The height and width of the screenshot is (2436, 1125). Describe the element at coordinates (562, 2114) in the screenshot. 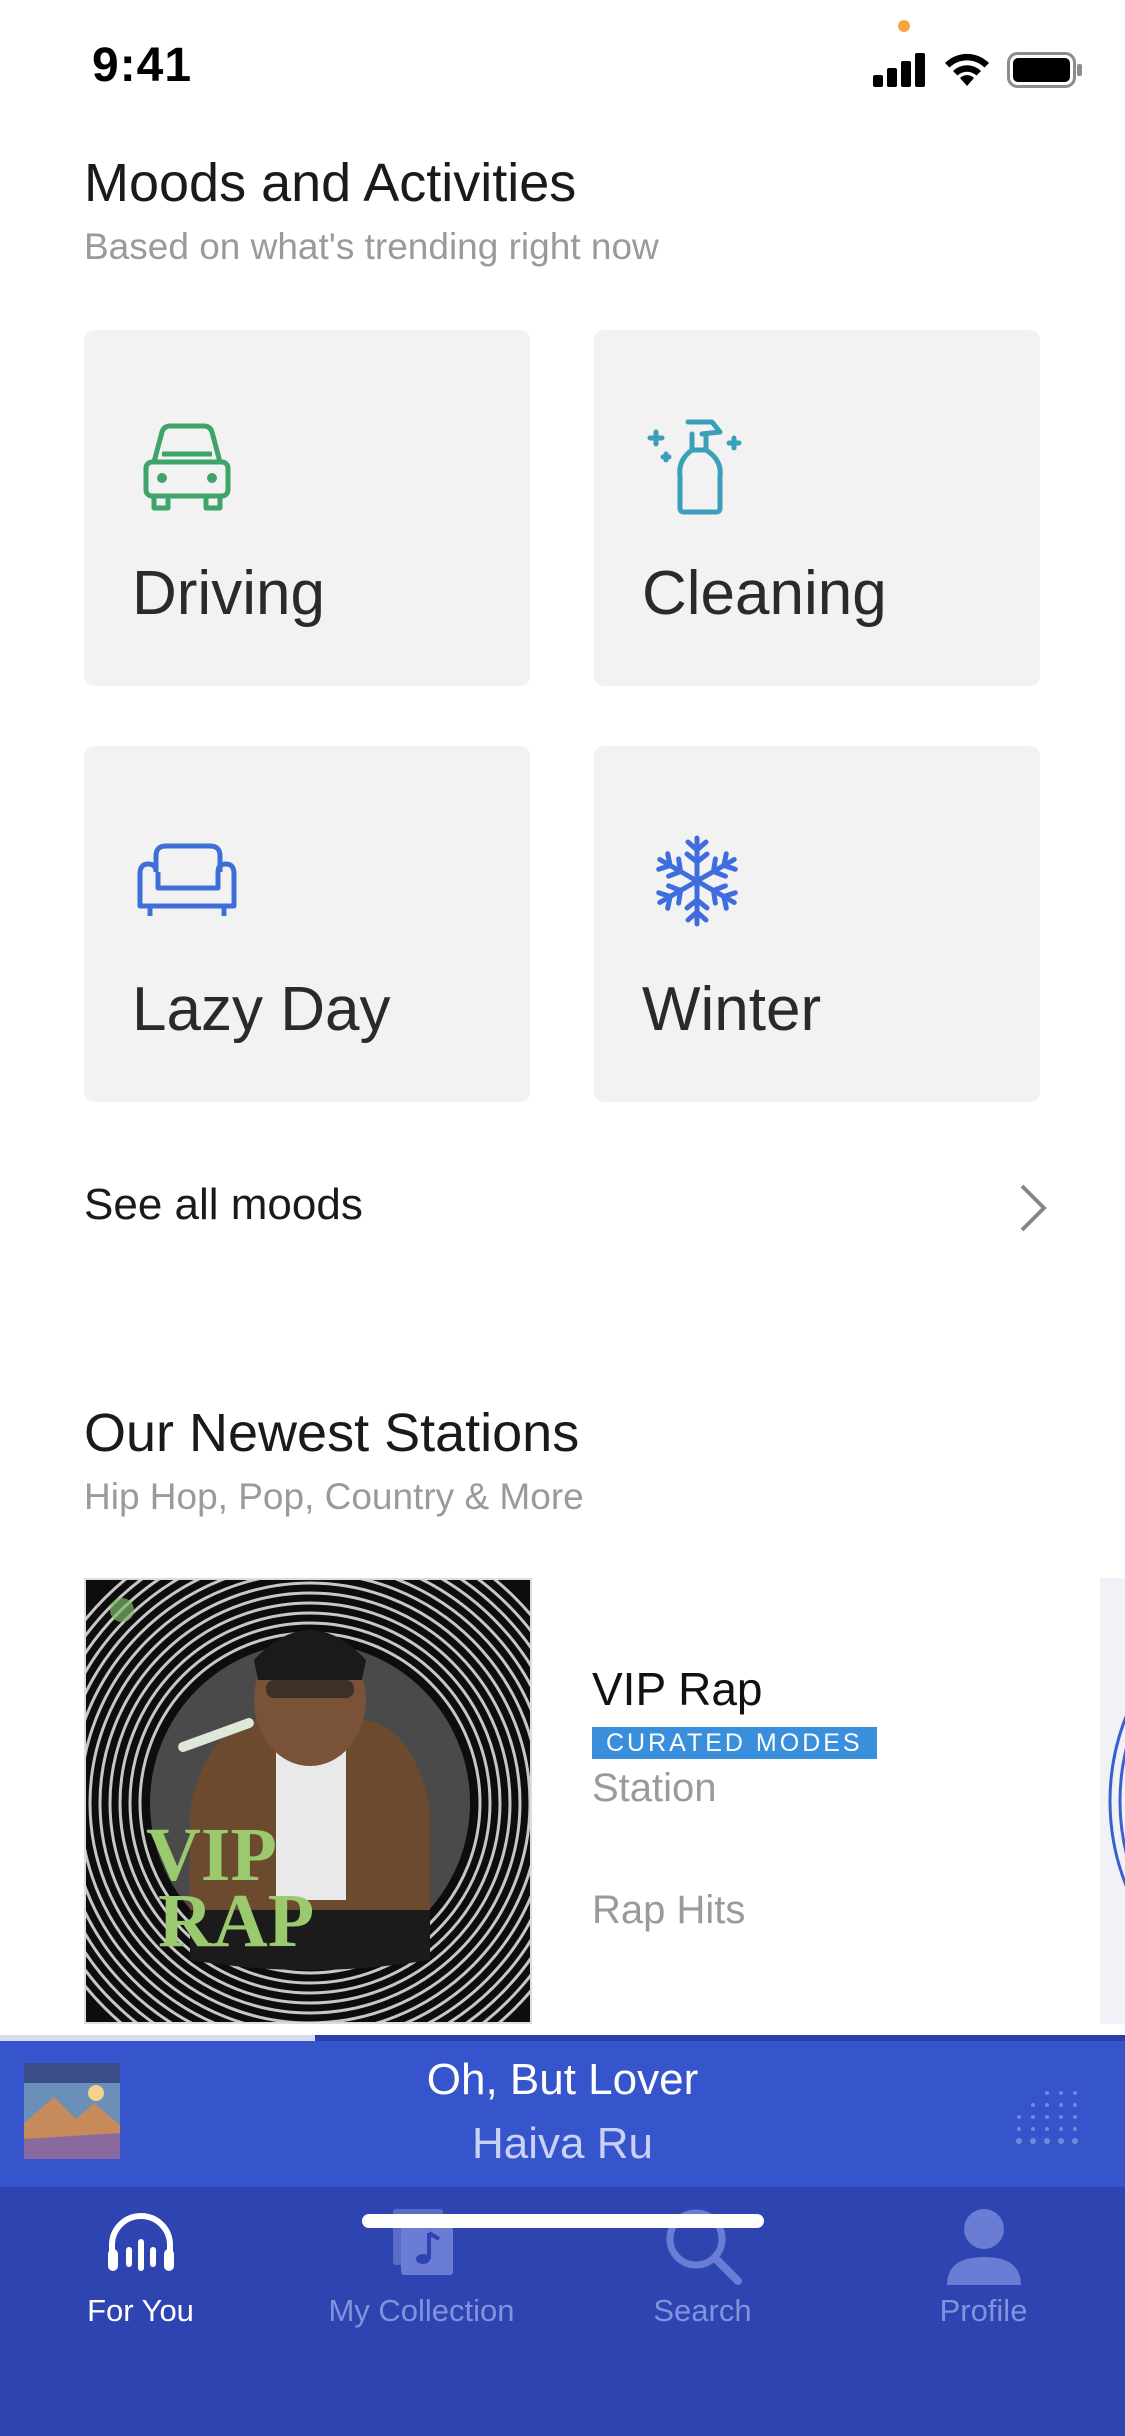

I see `mini-player: Oh, But Lover Haiva Ru` at that location.